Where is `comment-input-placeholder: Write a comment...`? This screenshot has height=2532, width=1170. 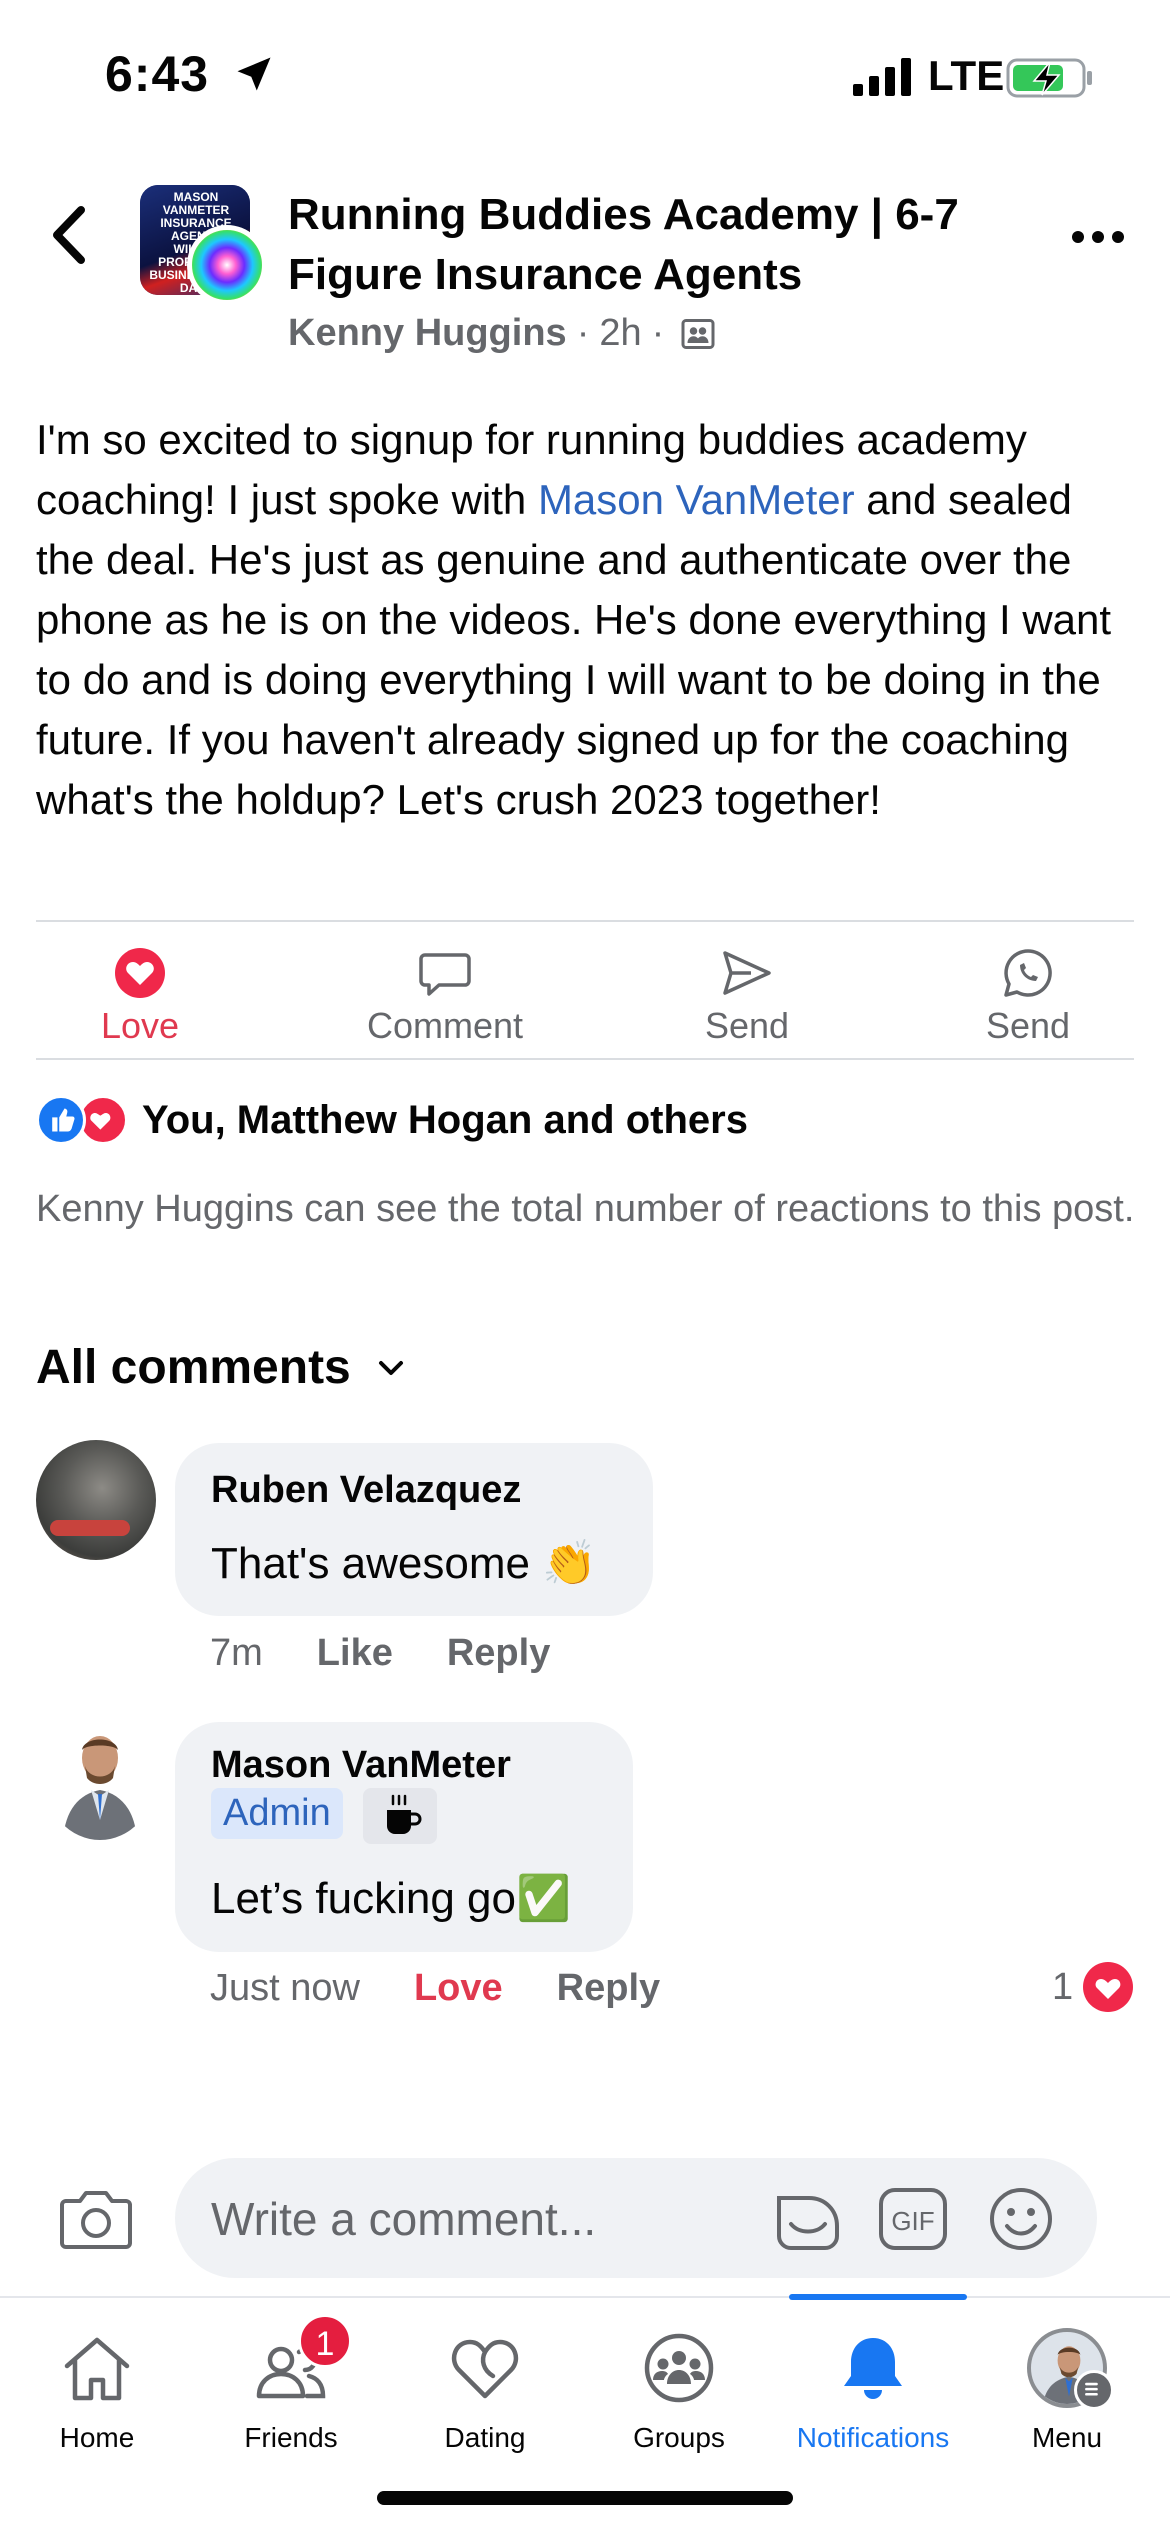
comment-input-placeholder: Write a comment... is located at coordinates (404, 2219).